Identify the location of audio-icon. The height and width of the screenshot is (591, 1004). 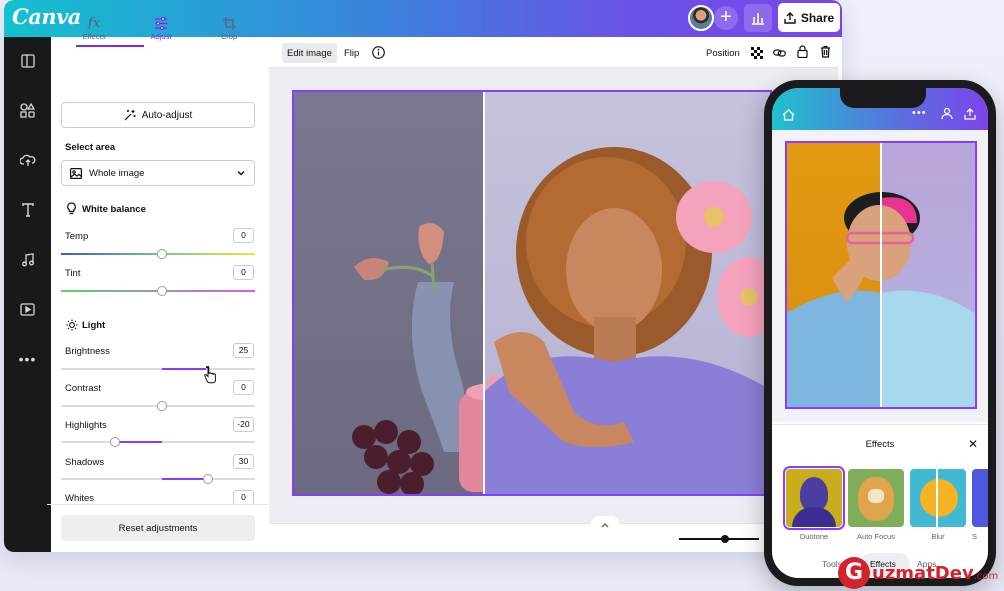
(27, 260).